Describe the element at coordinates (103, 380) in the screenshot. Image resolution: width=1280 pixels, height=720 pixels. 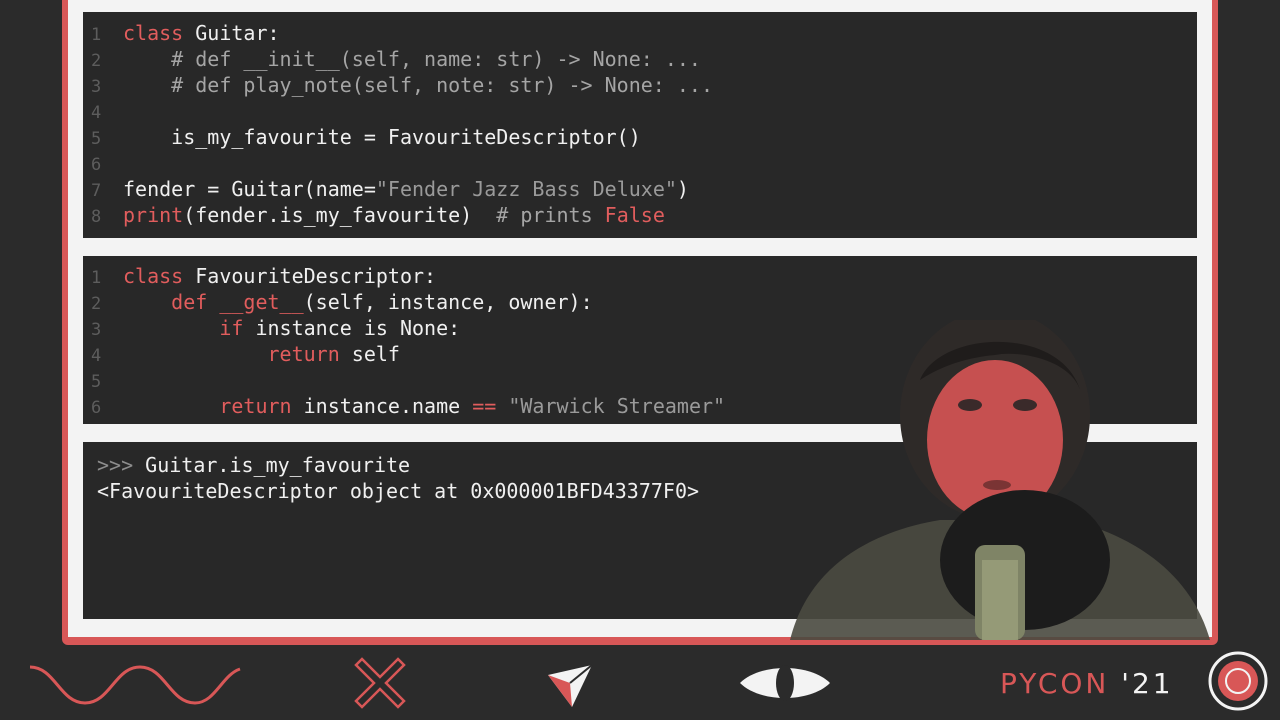
I see `code-line: 5` at that location.